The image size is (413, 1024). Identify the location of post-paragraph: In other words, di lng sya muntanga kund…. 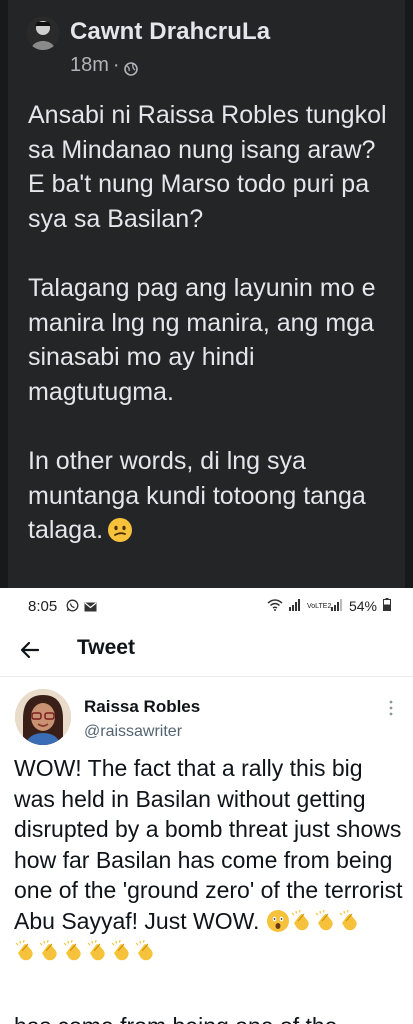
(213, 496).